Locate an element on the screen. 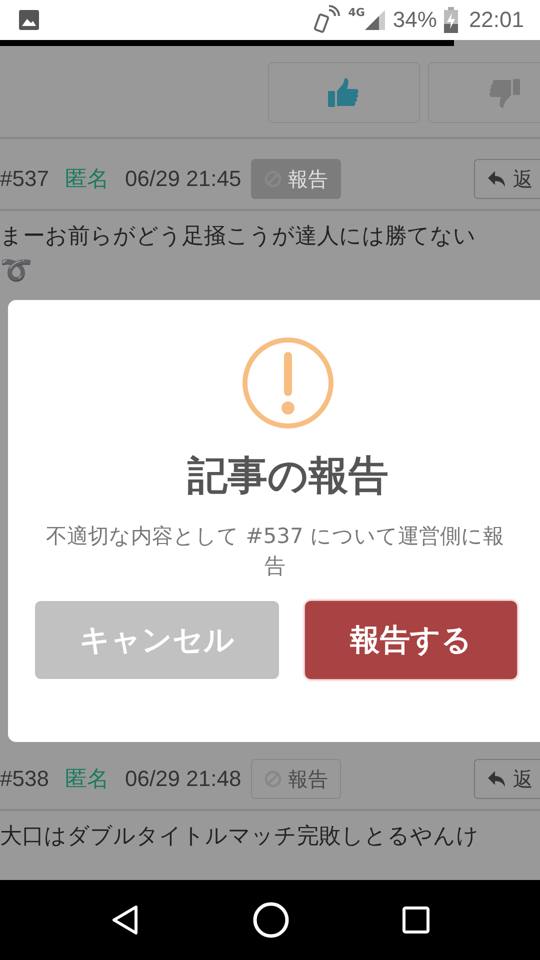 Image resolution: width=540 pixels, height=960 pixels. post-date: 06/29 21:48 is located at coordinates (183, 779).